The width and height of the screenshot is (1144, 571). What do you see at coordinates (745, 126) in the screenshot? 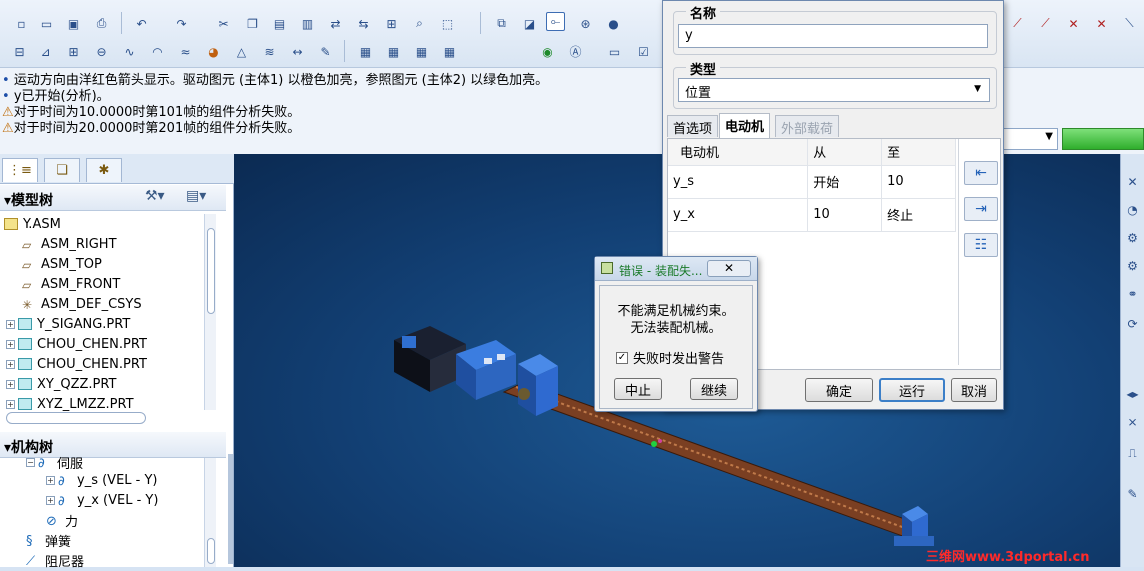
I see `tab-motors: 电动机` at bounding box center [745, 126].